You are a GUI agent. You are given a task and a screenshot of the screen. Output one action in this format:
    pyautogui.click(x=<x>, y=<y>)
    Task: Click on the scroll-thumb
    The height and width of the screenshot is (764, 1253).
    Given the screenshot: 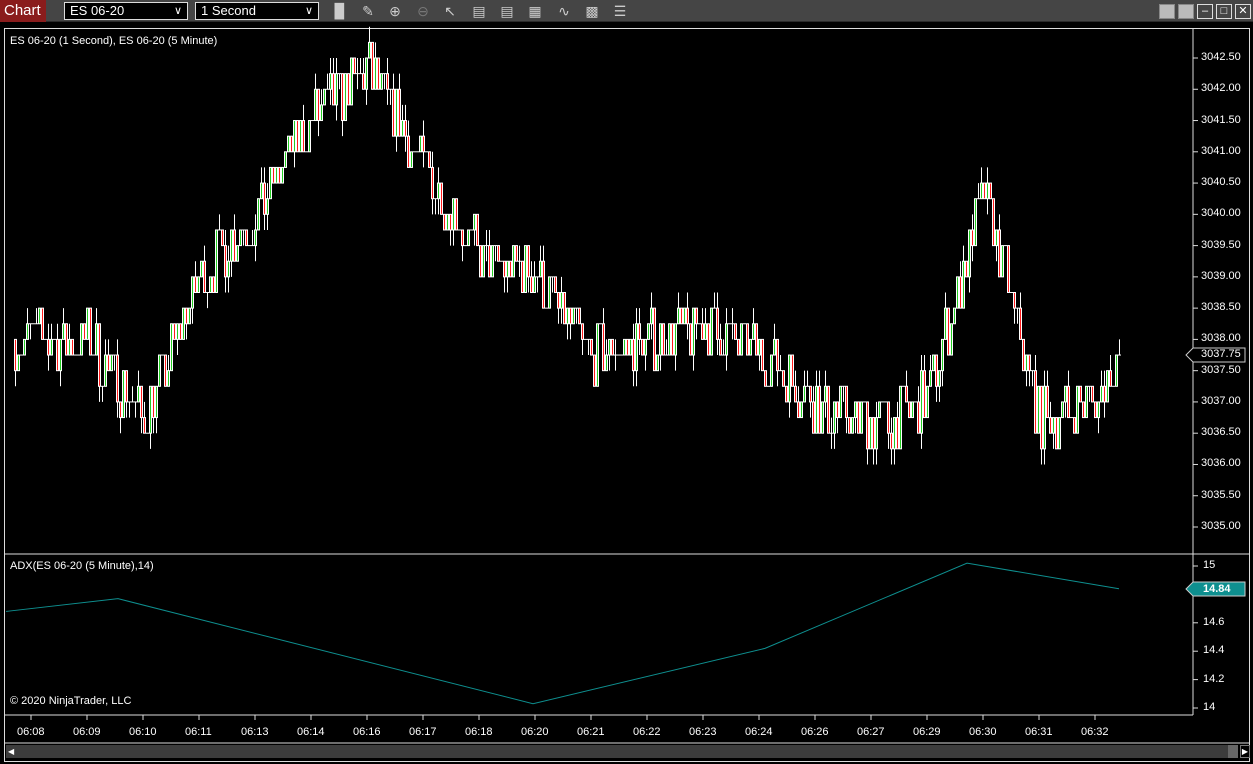 What is the action you would take?
    pyautogui.click(x=1233, y=751)
    